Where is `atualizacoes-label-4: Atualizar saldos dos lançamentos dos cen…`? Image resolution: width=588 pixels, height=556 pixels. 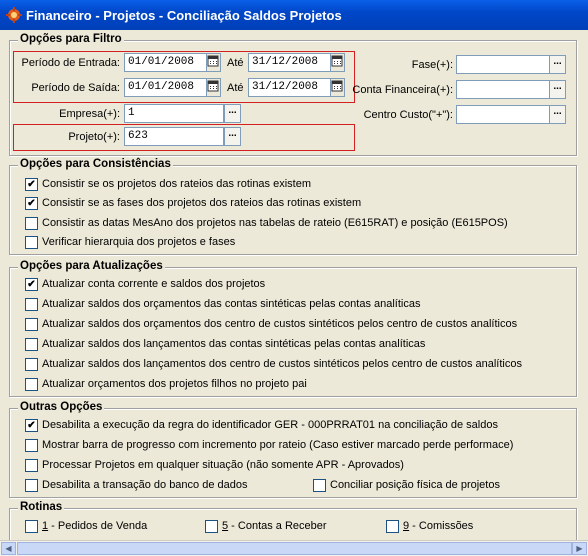
atualizacoes-label-4: Atualizar saldos dos lançamentos dos cen… is located at coordinates (282, 364).